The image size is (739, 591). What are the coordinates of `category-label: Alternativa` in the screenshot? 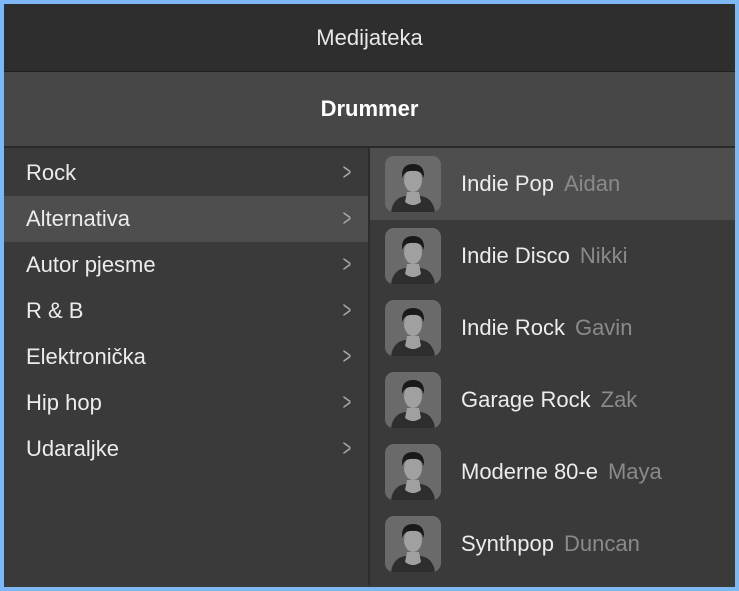 It's located at (78, 218).